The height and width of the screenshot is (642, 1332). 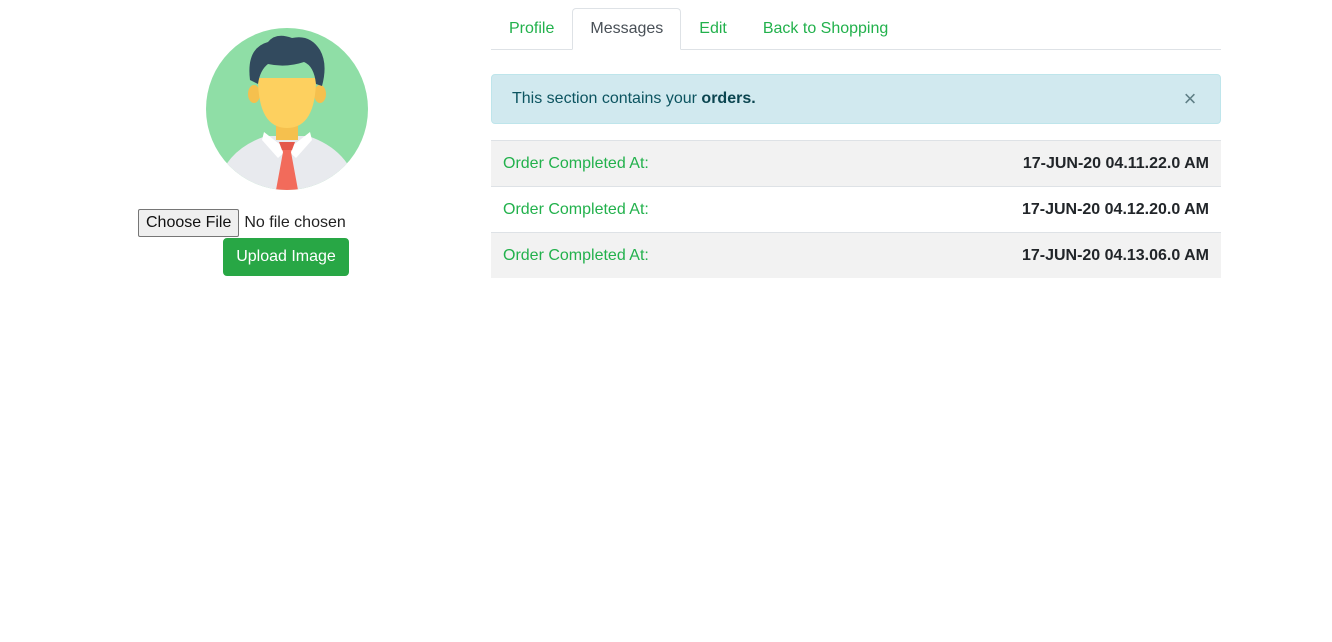 What do you see at coordinates (295, 222) in the screenshot?
I see `file-status-text: No file chosen` at bounding box center [295, 222].